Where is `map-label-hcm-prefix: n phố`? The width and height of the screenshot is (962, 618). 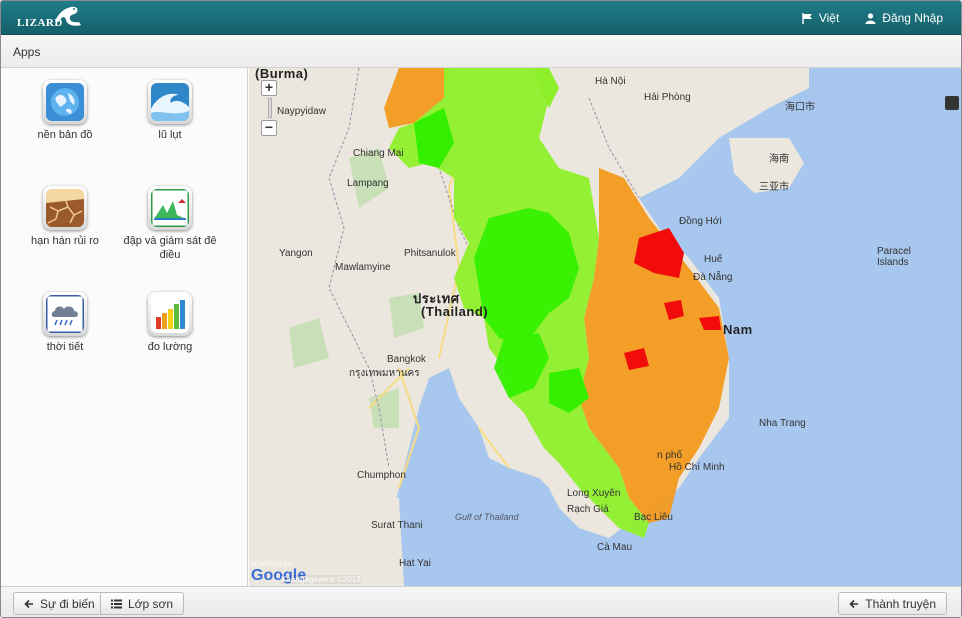
map-label-hcm-prefix: n phố is located at coordinates (670, 455).